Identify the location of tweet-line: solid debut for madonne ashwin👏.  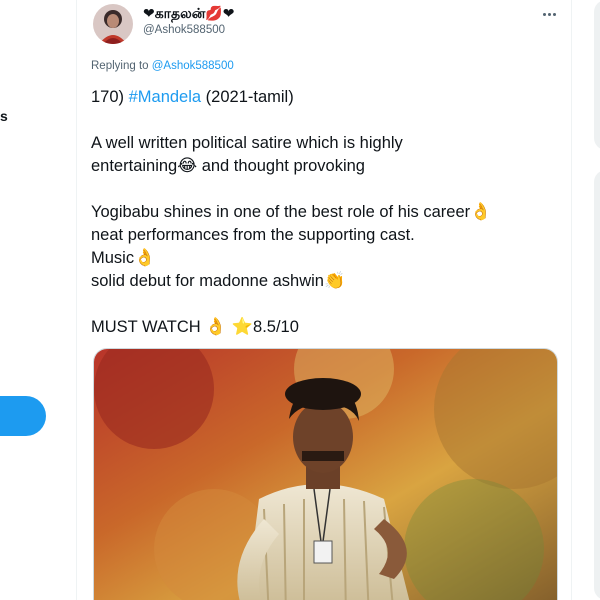
(326, 281).